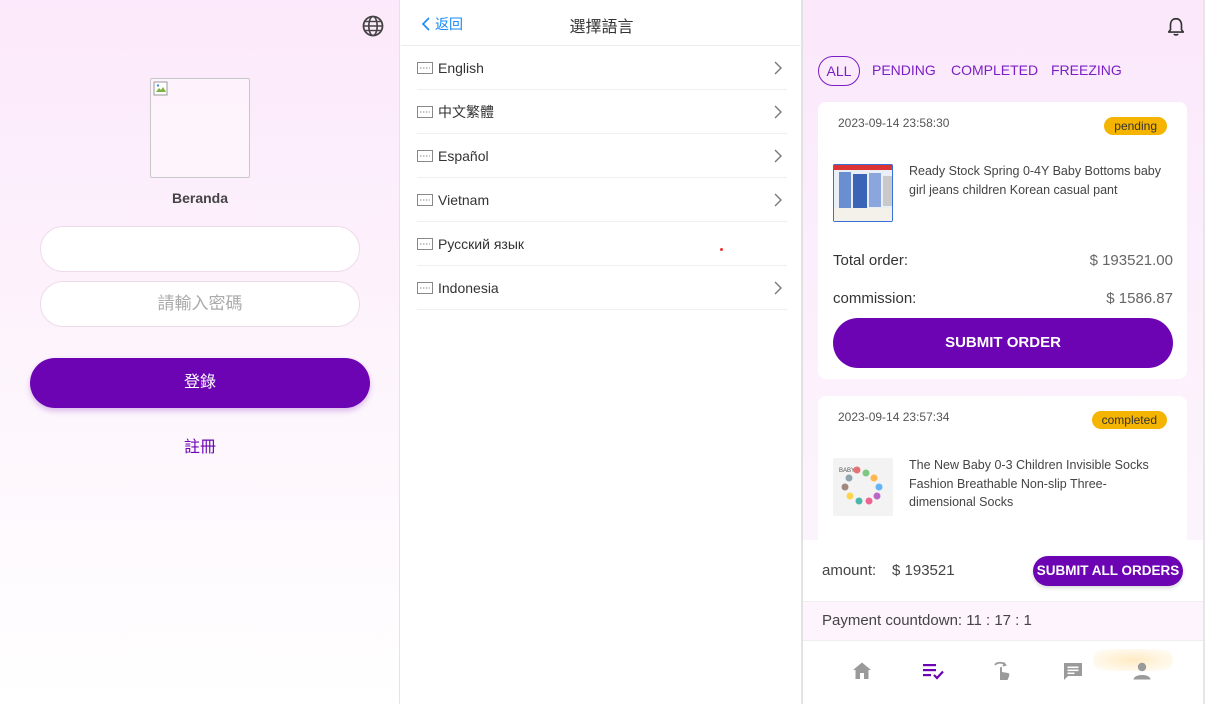 This screenshot has width=1205, height=704. I want to click on language-item-english: English, so click(602, 68).